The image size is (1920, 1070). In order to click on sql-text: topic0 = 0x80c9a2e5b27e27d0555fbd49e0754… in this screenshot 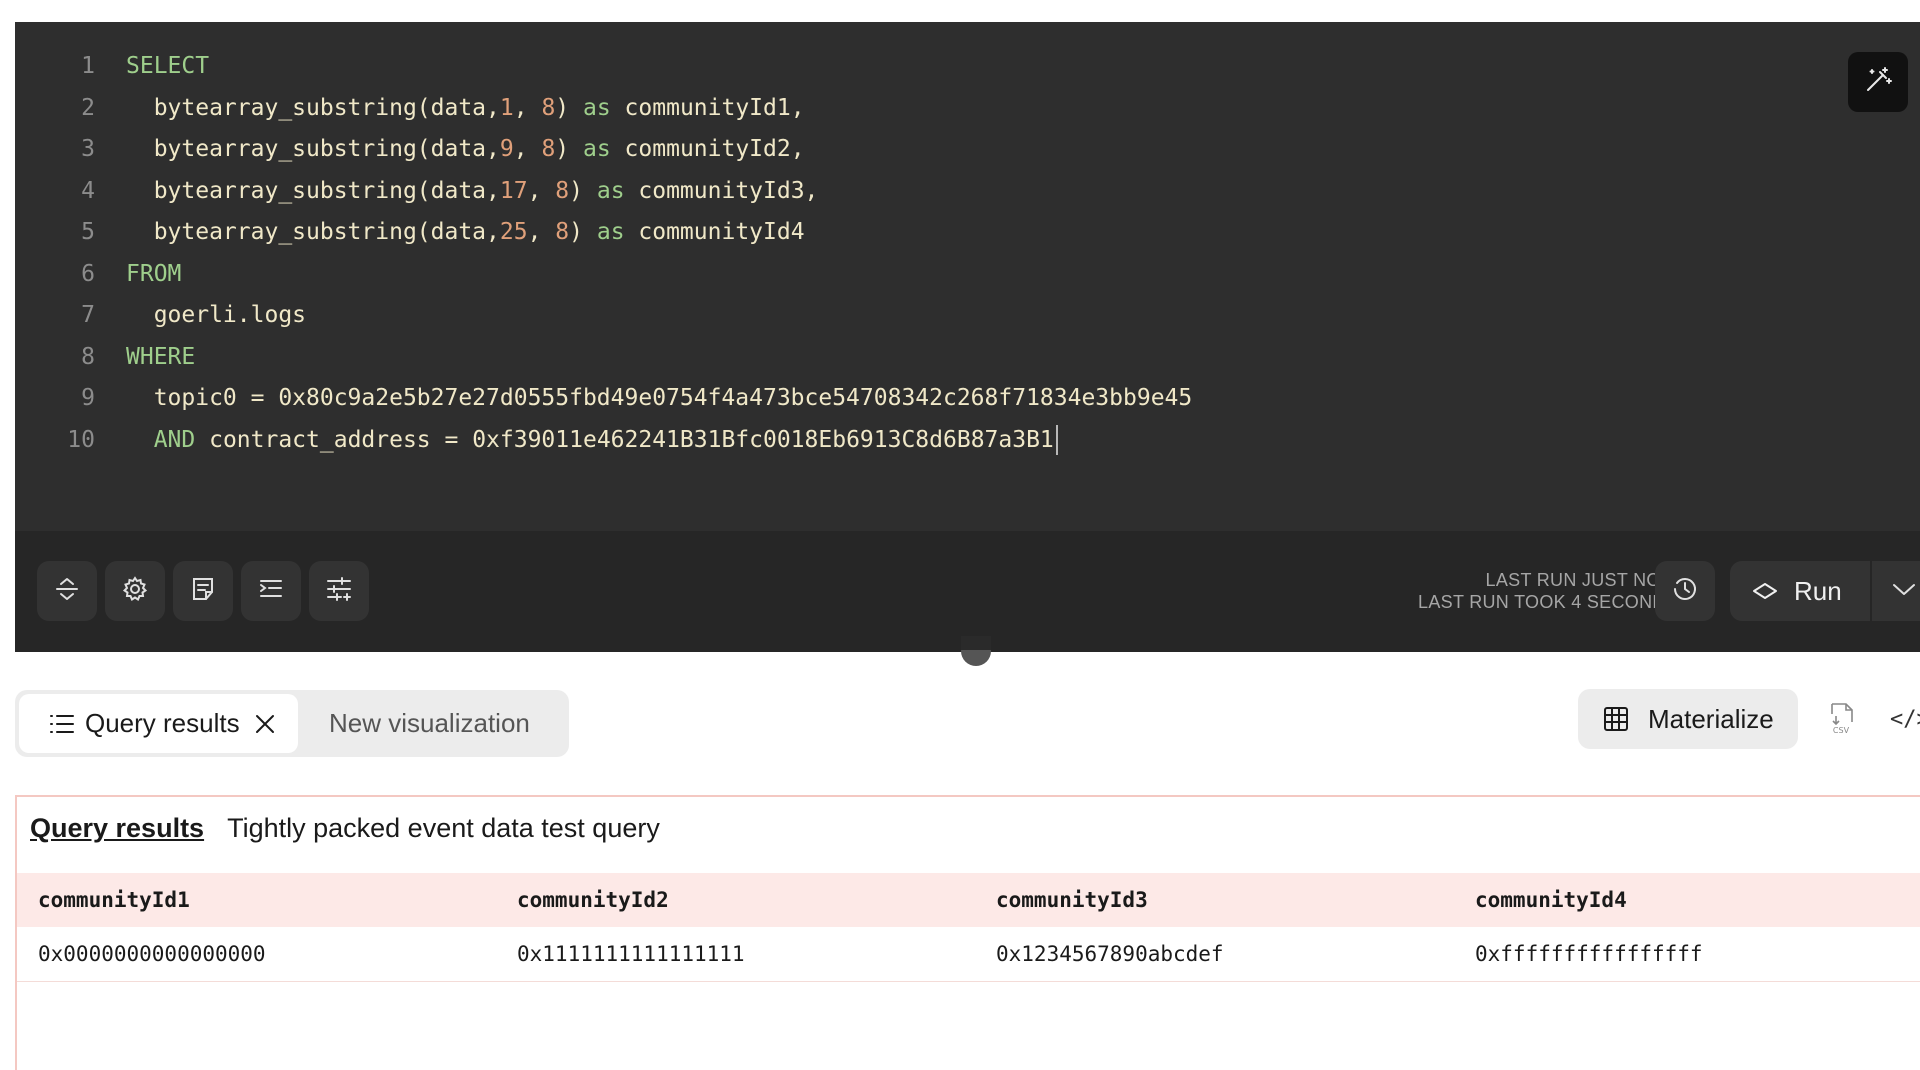, I will do `click(659, 398)`.